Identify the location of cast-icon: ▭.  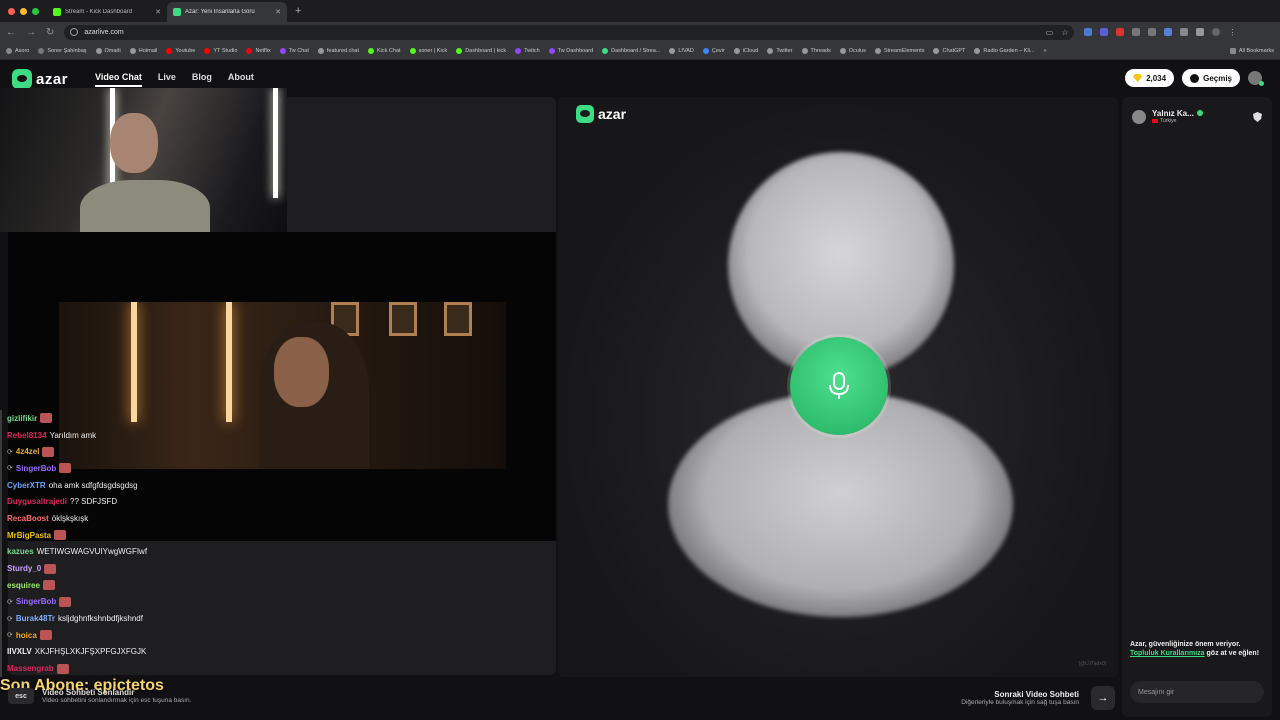
(1050, 32).